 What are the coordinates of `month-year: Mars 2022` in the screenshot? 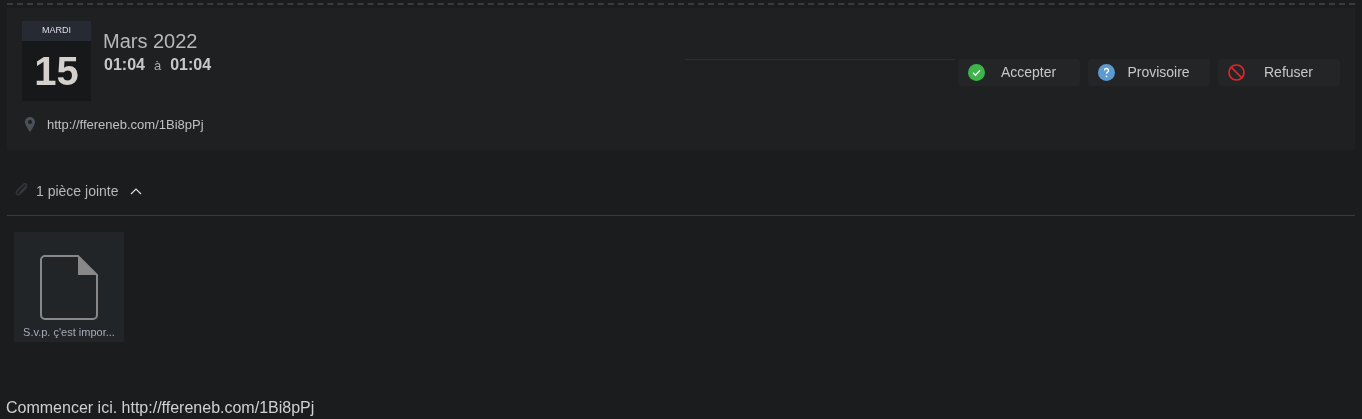 It's located at (151, 41).